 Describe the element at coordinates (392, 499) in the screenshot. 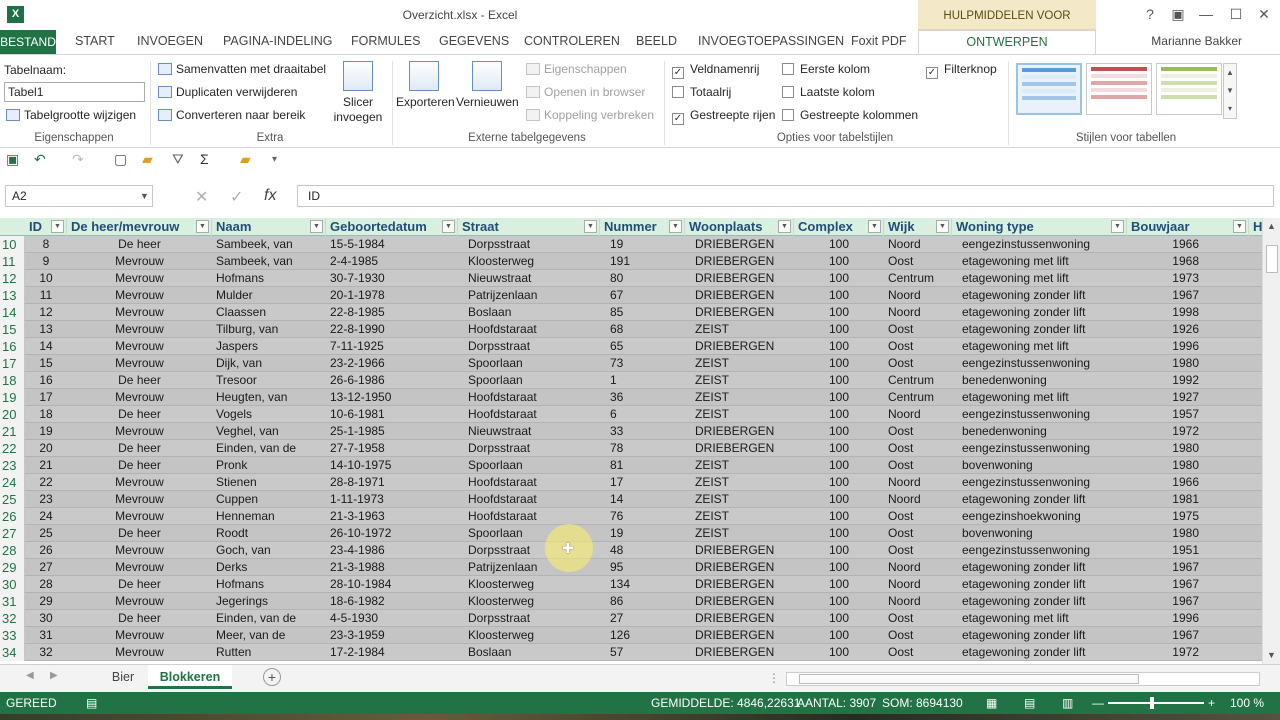

I see `cell-birthdate: 1-11-1973` at that location.